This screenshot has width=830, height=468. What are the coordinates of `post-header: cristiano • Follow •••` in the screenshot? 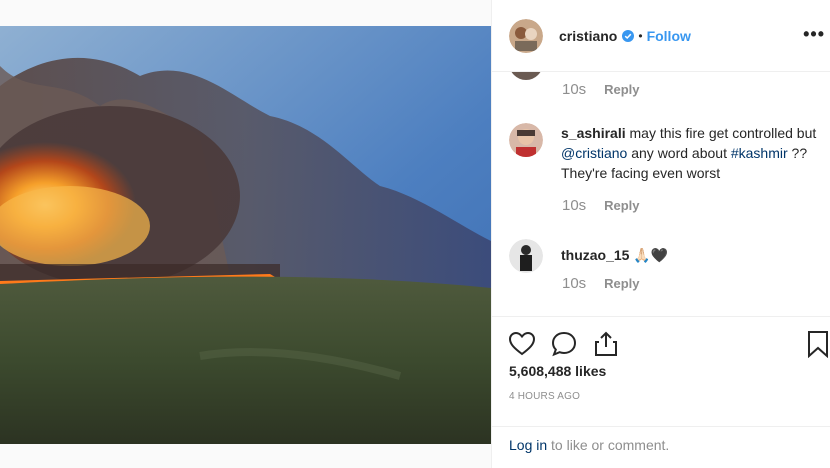 It's located at (661, 36).